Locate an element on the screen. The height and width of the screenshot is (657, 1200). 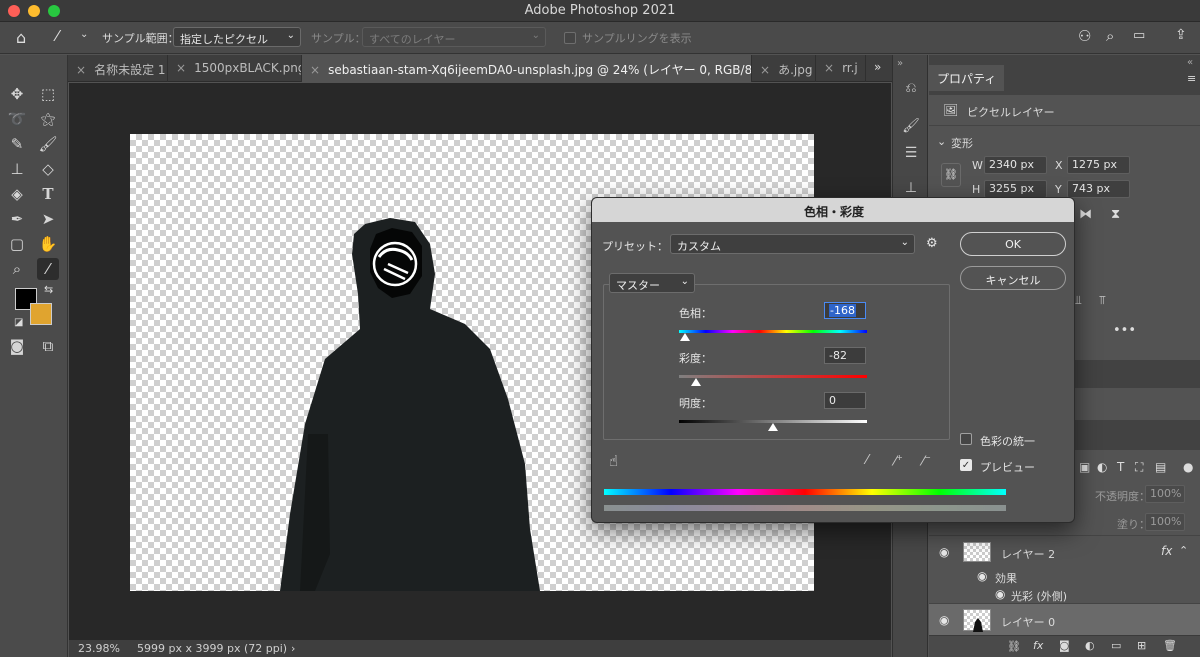
type-tool-icon: T is located at coordinates (48, 194).